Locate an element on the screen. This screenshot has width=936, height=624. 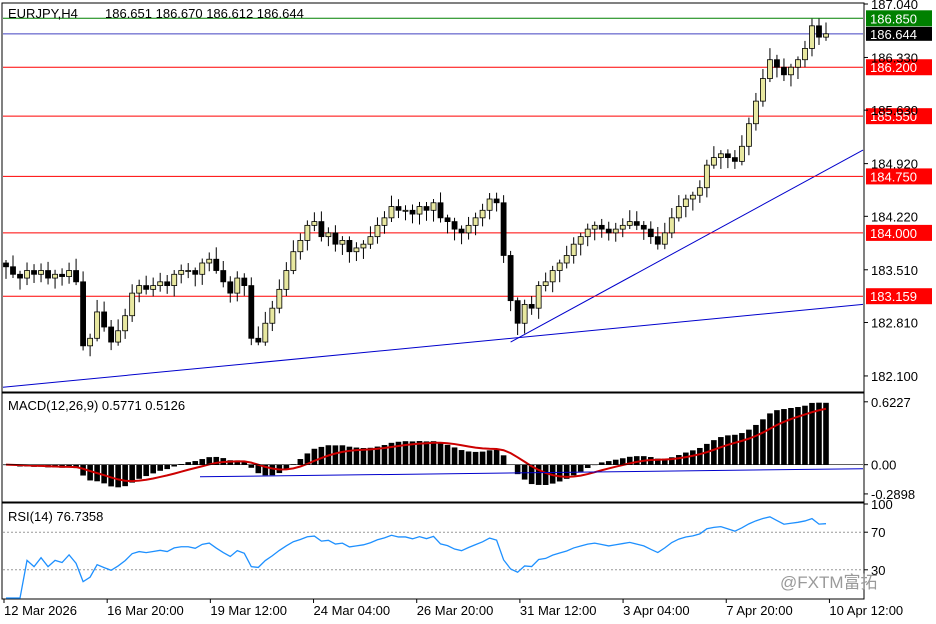
time-tick-label: 12 Mar 2026 is located at coordinates (40, 610).